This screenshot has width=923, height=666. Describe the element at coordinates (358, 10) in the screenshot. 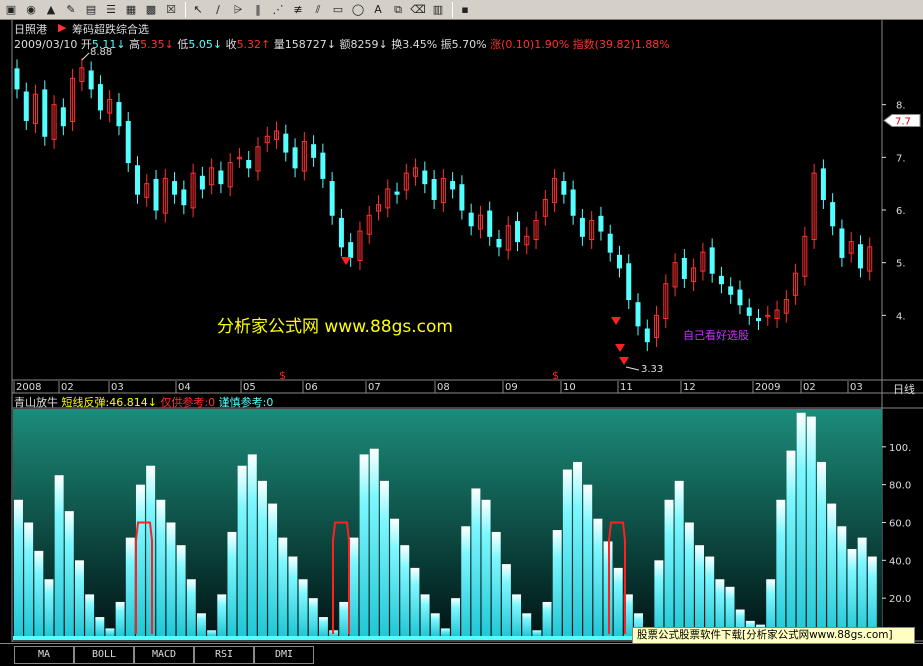

I see `ellipse-icon: ◯` at that location.